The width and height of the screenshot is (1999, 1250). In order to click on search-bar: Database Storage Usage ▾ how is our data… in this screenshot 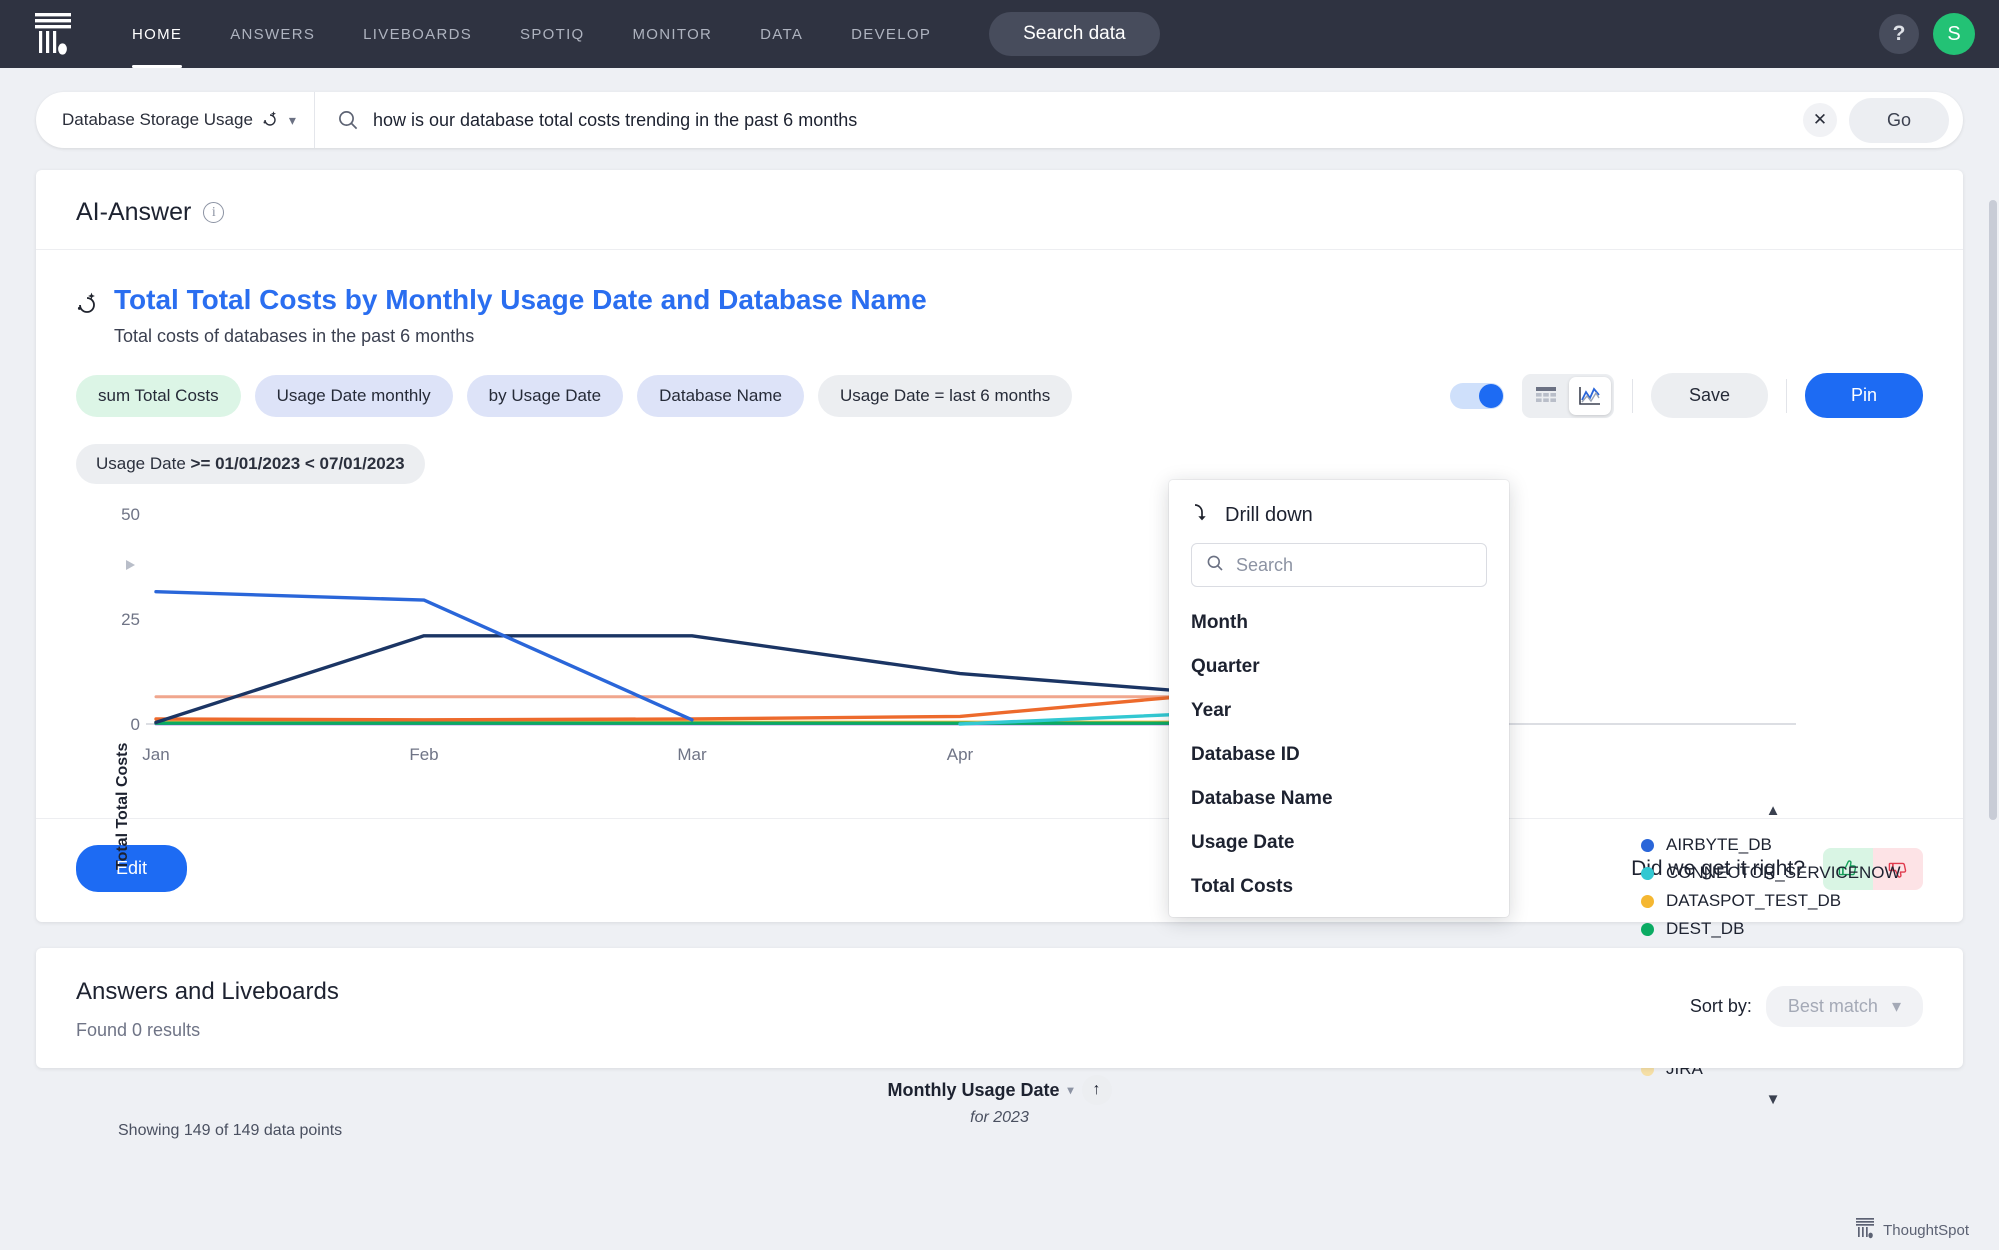, I will do `click(999, 120)`.